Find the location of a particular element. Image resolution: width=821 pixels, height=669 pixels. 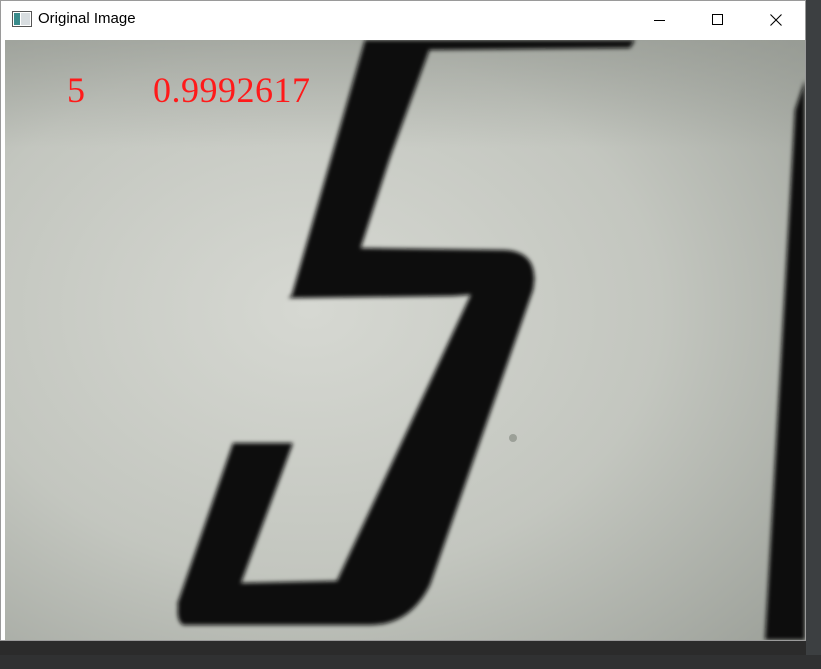

maximize-button is located at coordinates (718, 20).